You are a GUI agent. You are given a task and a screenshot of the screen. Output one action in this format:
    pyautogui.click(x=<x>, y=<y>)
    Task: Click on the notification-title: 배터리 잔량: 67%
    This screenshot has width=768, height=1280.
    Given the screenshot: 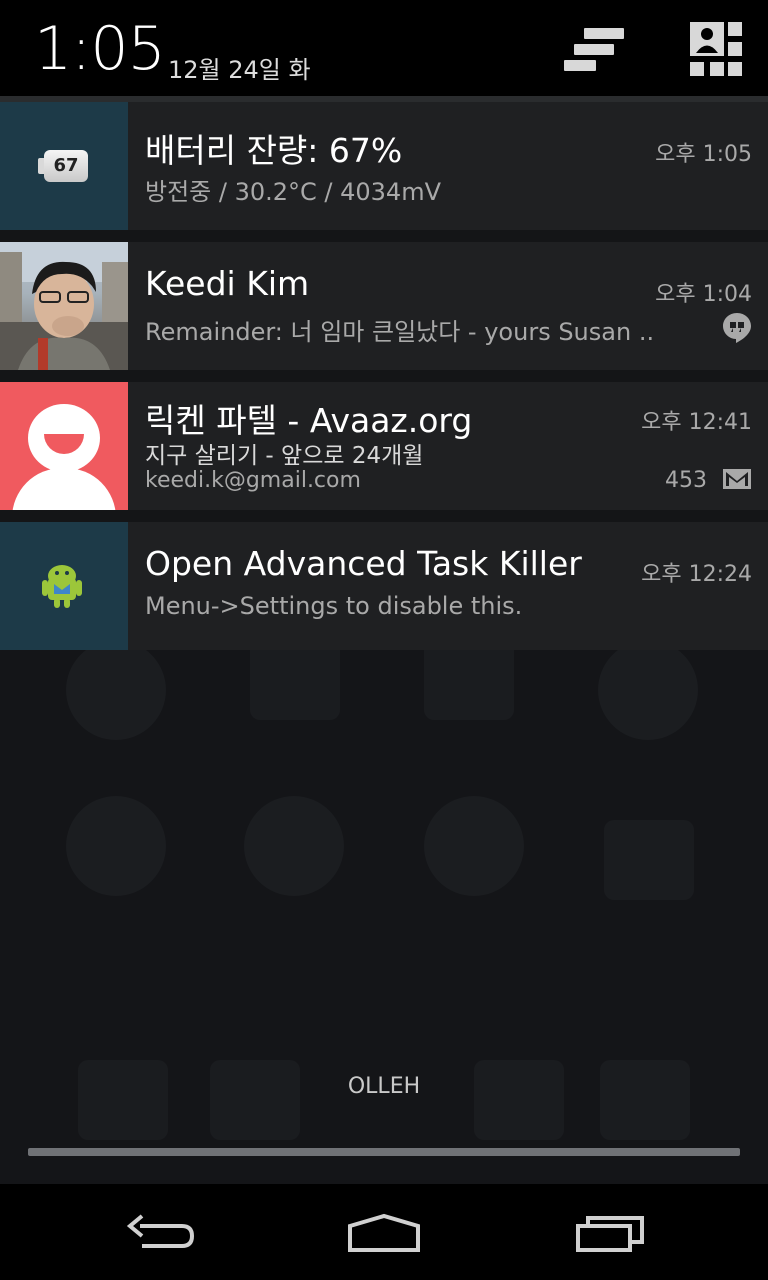 What is the action you would take?
    pyautogui.click(x=274, y=150)
    